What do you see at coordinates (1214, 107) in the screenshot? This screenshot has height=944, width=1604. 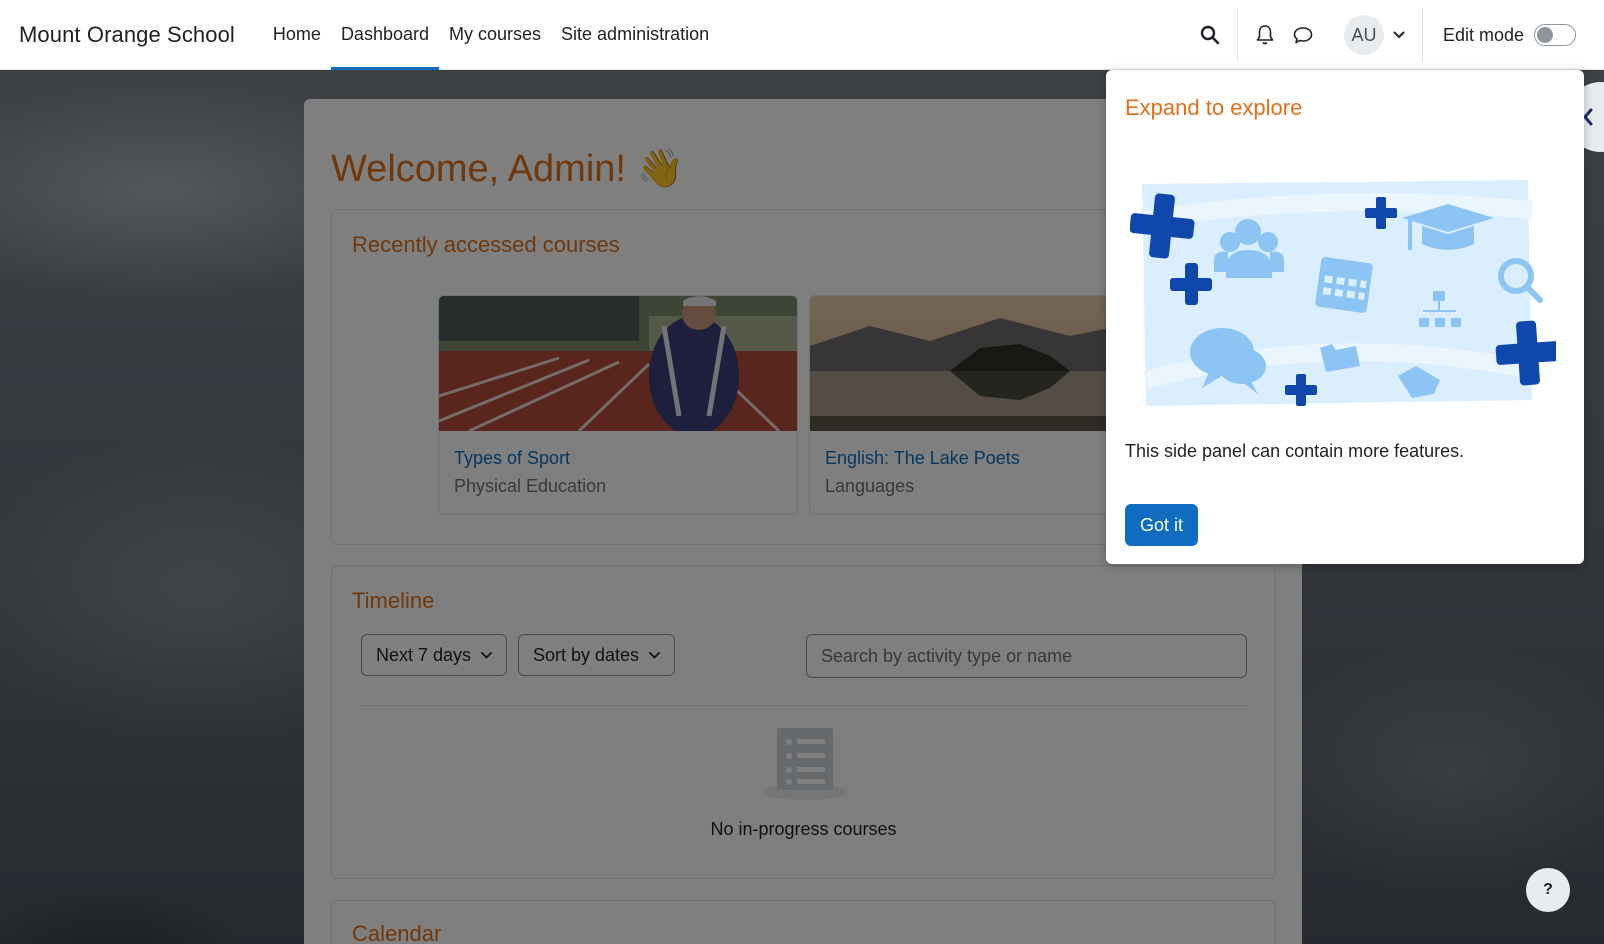 I see `popover-title: Expand to explore` at bounding box center [1214, 107].